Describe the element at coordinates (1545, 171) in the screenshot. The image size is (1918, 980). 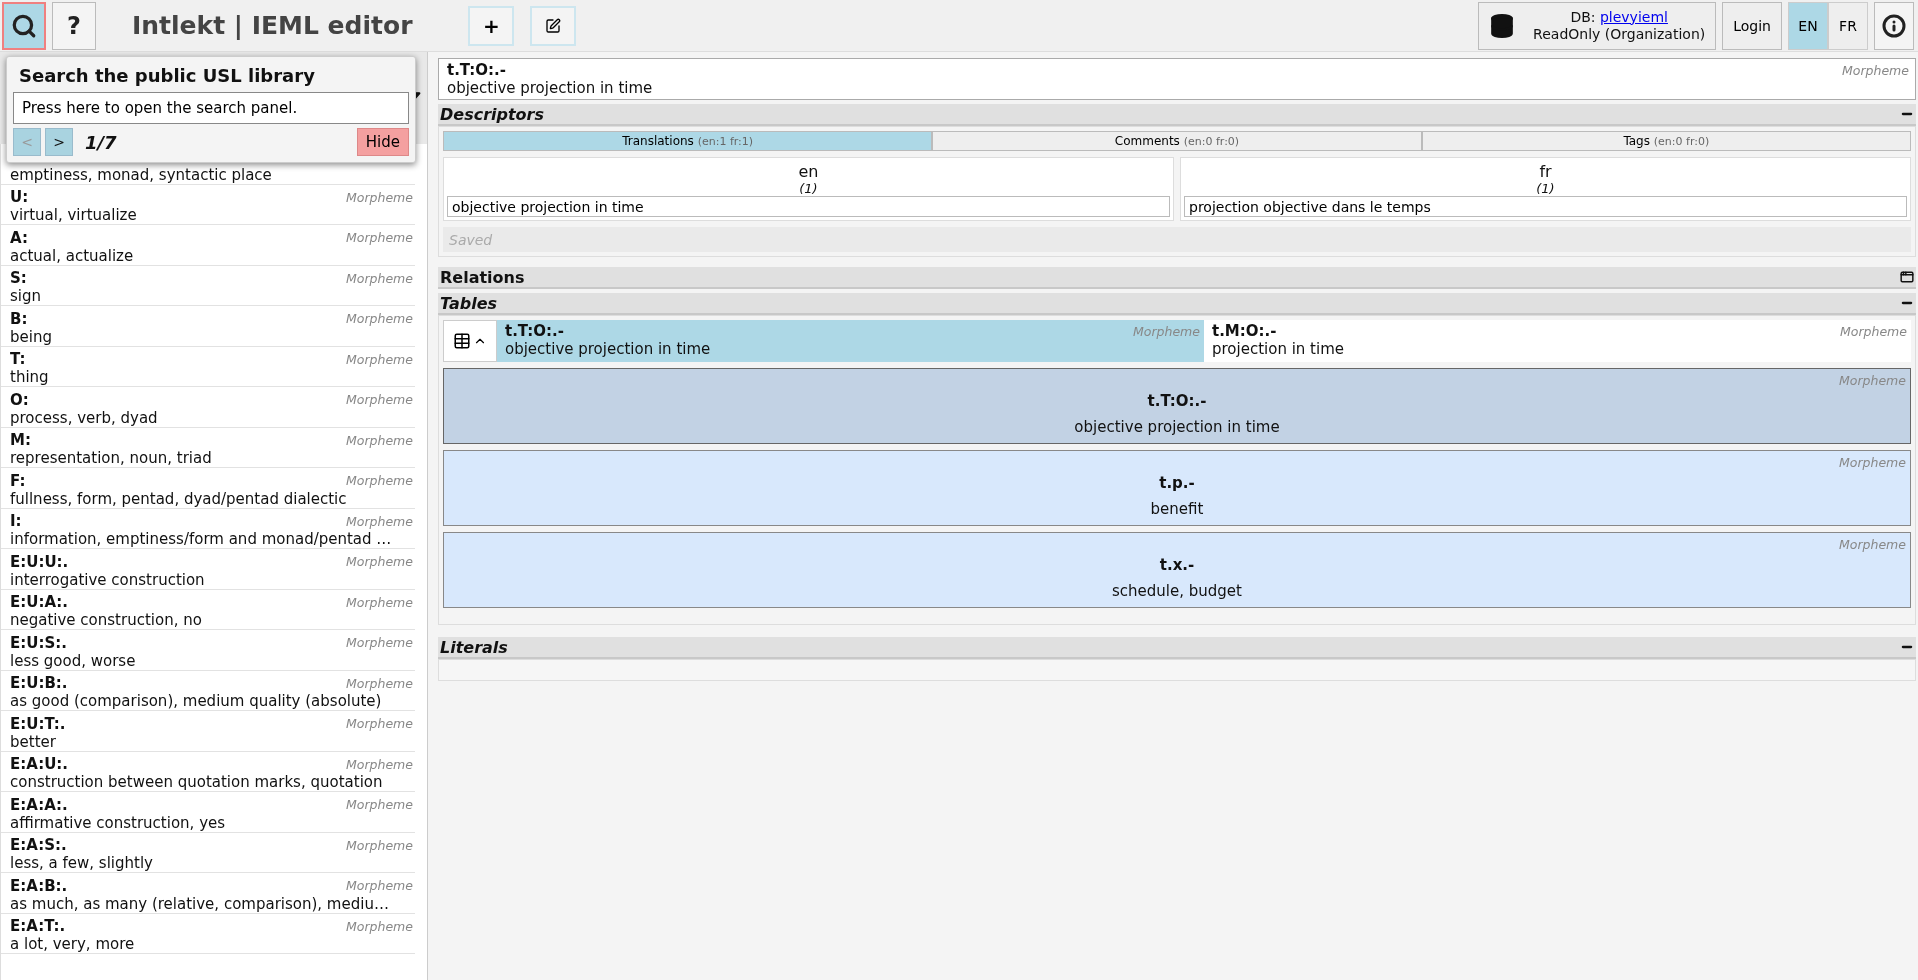
I see `language-code: fr` at that location.